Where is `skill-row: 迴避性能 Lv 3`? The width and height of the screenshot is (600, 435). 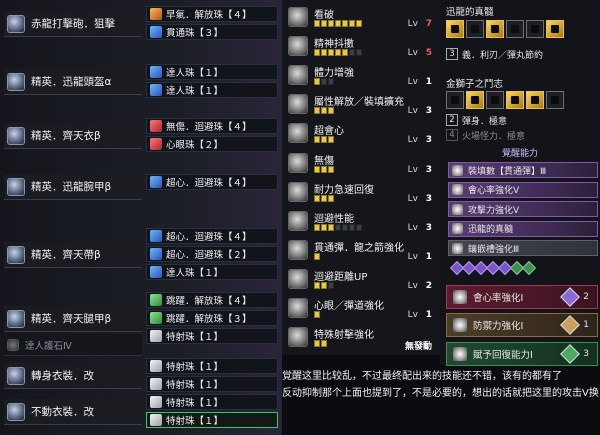
skill-row: 迴避性能 Lv 3 is located at coordinates (361, 221).